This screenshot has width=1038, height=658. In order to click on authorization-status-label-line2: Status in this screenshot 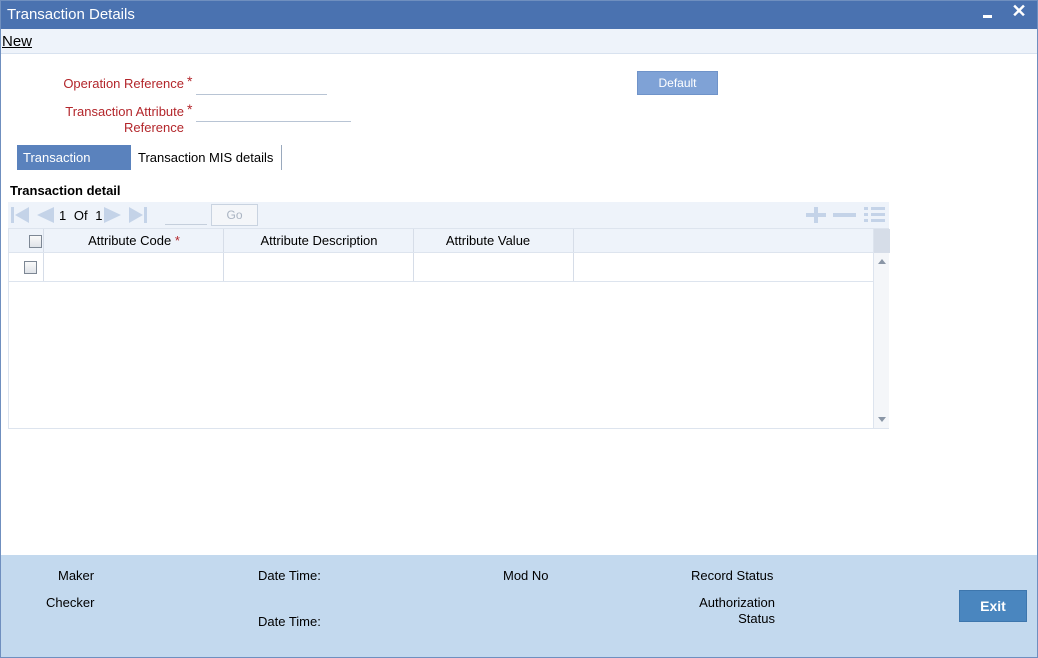, I will do `click(756, 618)`.